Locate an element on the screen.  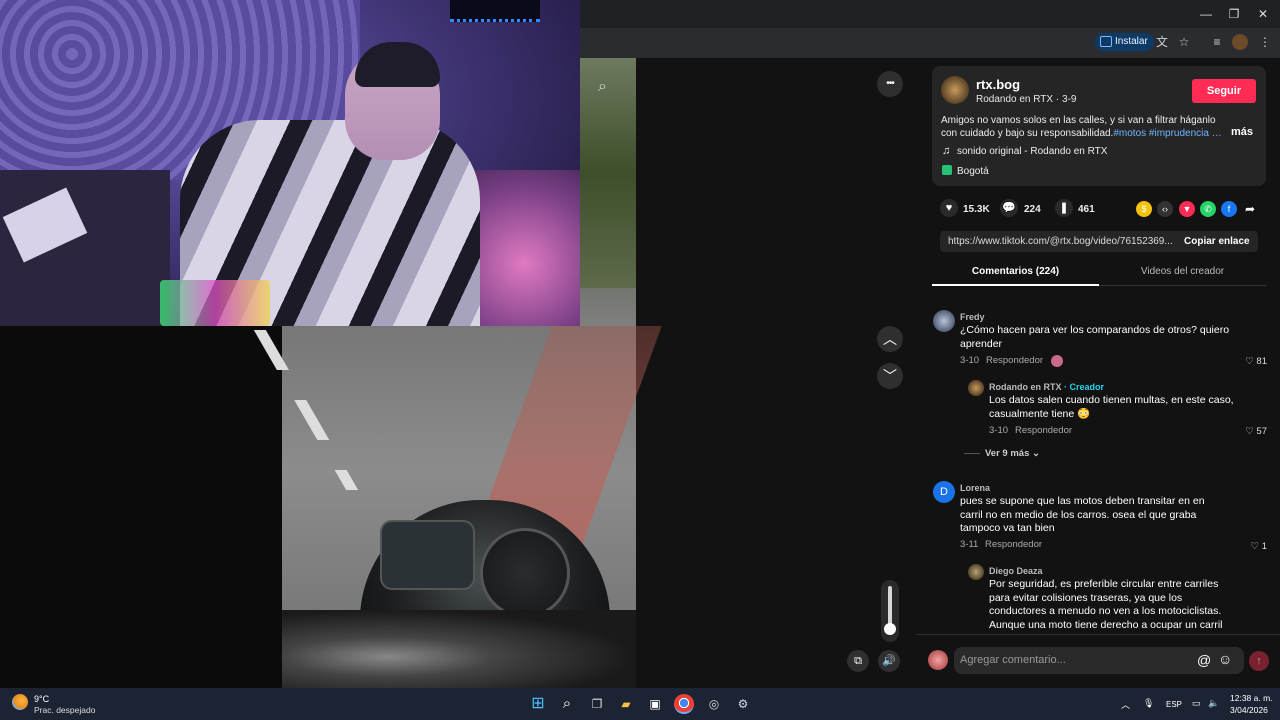
chevron-up-icon: ︿ is located at coordinates (890, 339).